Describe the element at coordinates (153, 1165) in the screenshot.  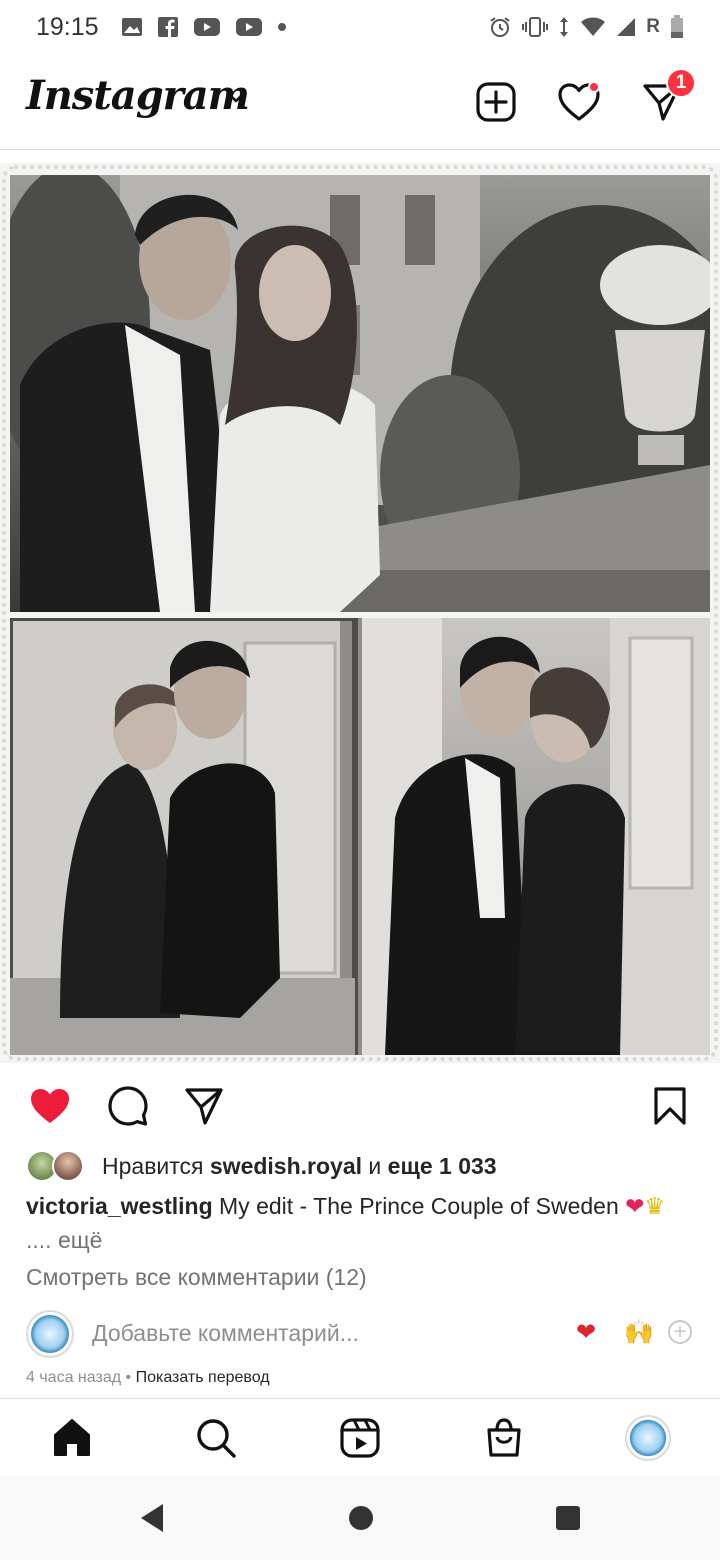
I see `likes-prefix: Нравится` at that location.